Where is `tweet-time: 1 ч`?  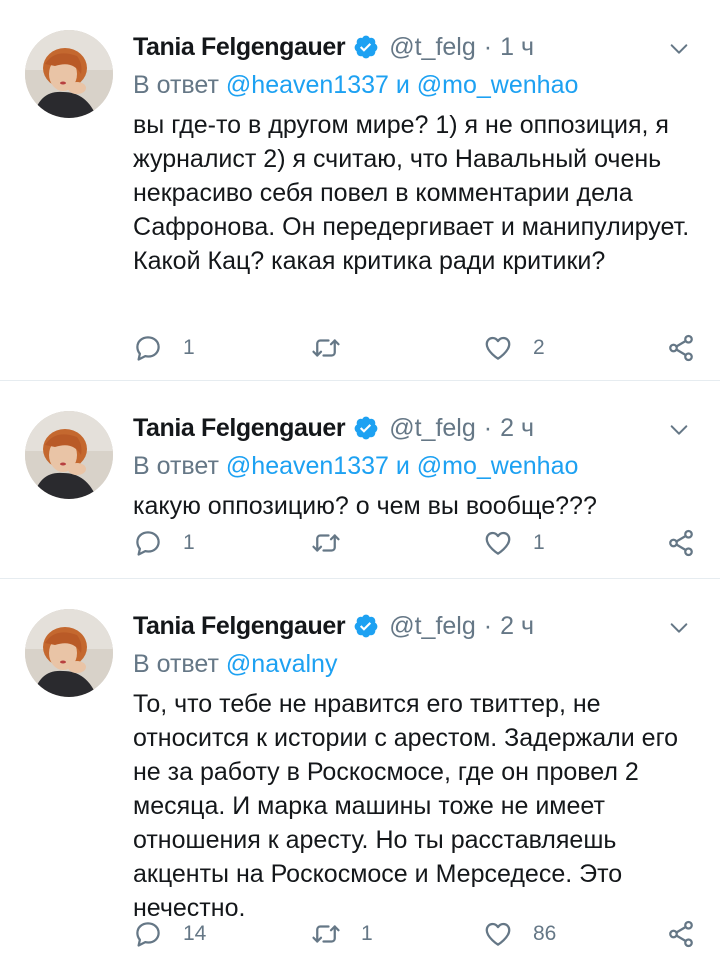 tweet-time: 1 ч is located at coordinates (517, 47).